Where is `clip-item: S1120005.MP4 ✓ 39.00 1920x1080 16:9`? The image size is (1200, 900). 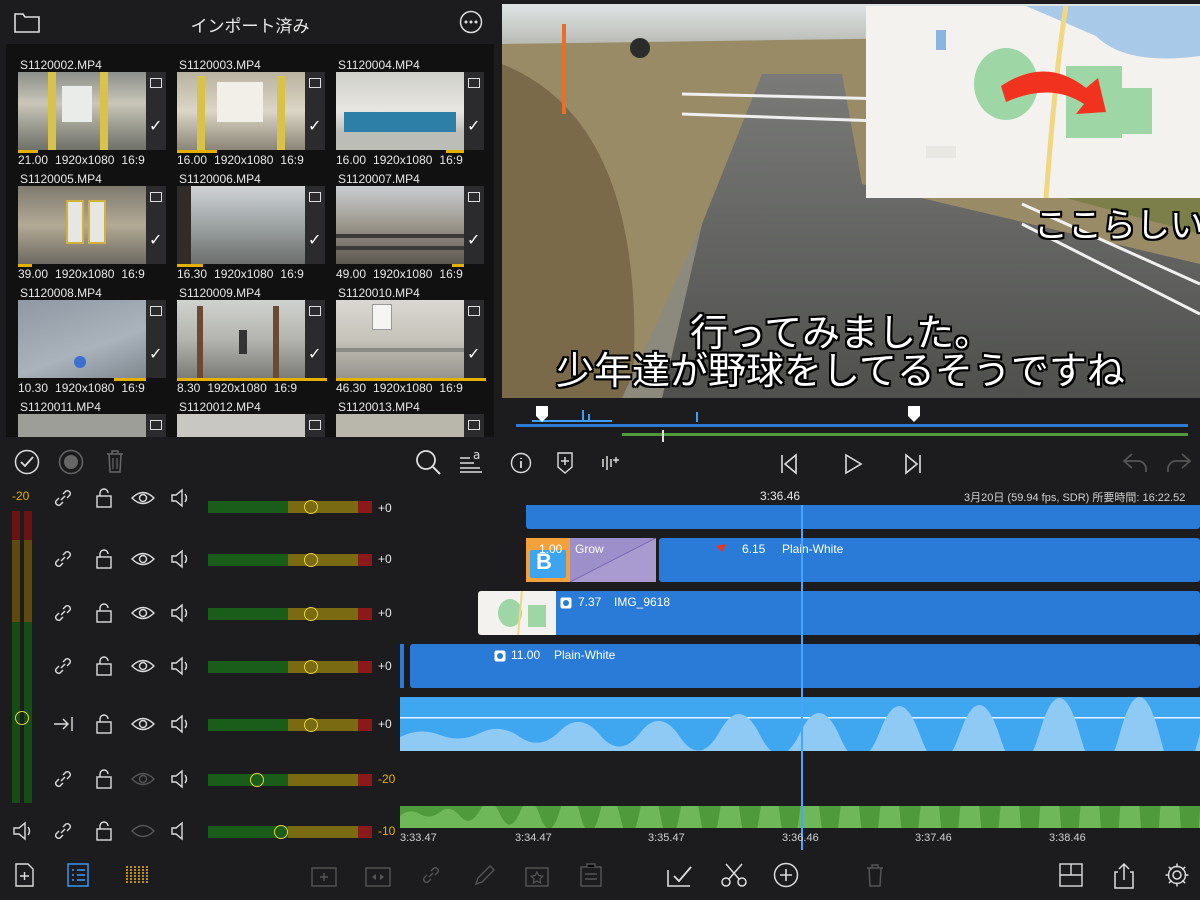
clip-item: S1120005.MP4 ✓ 39.00 1920x1080 16:9 is located at coordinates (93, 228).